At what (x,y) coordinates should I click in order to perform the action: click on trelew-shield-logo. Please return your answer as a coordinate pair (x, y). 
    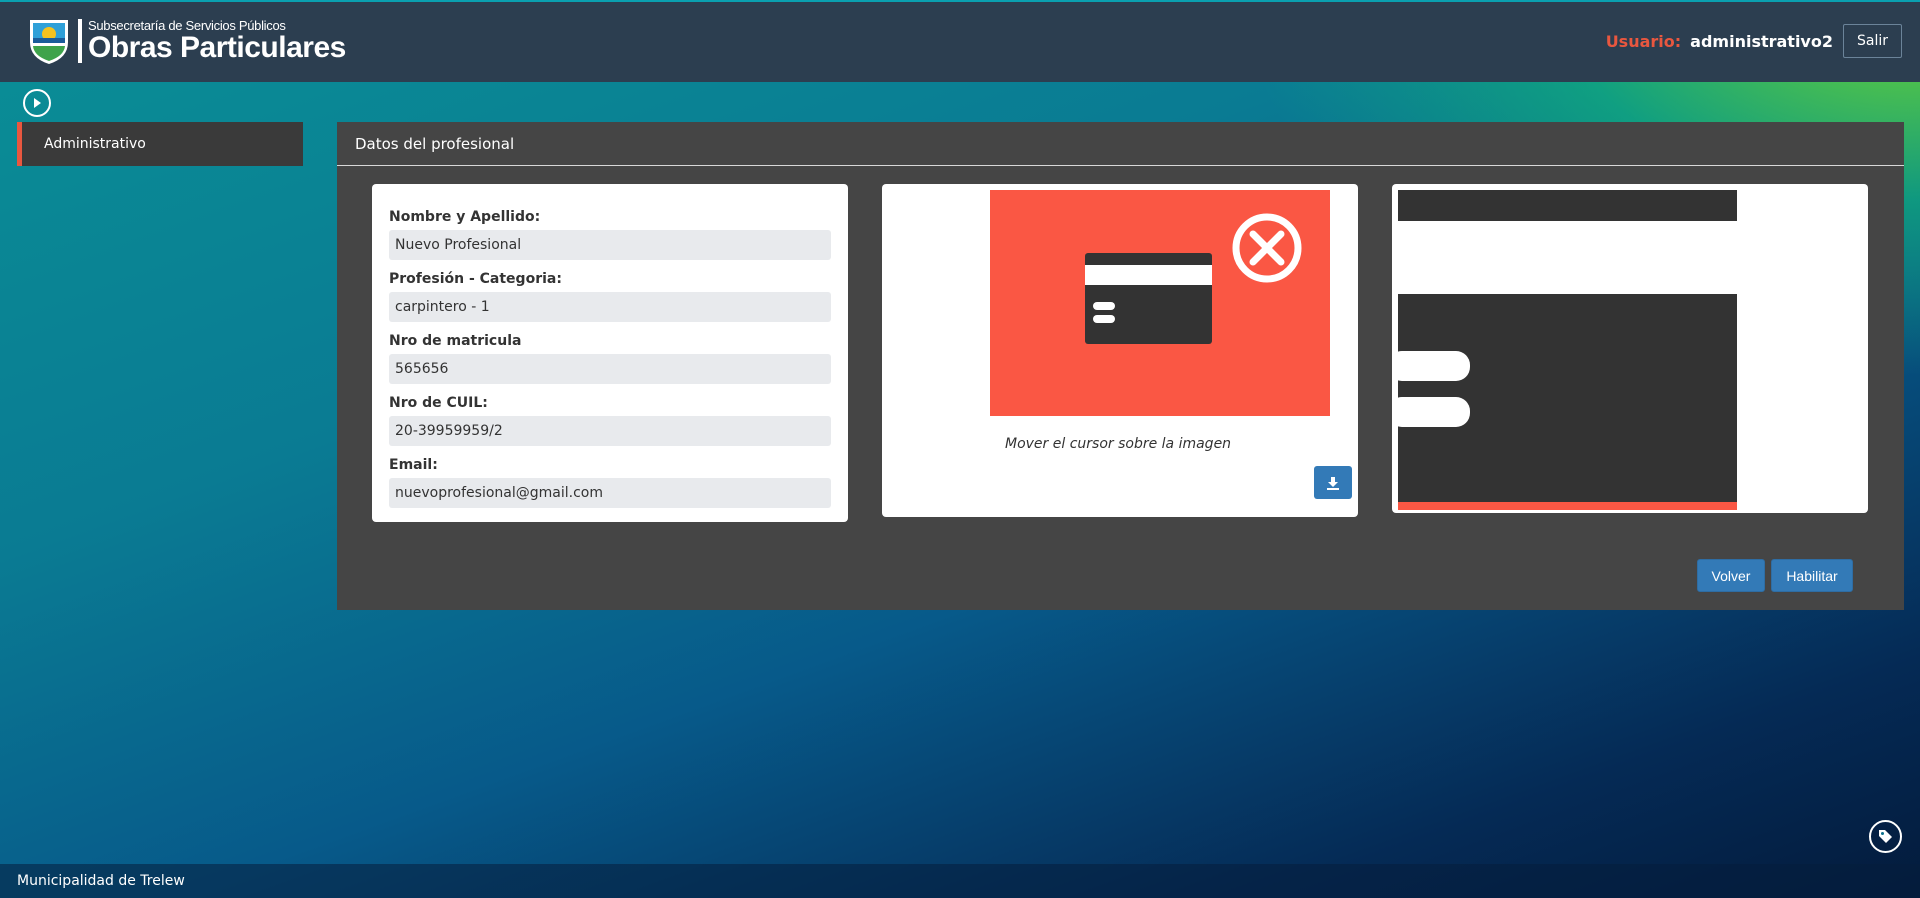
    Looking at the image, I should click on (49, 42).